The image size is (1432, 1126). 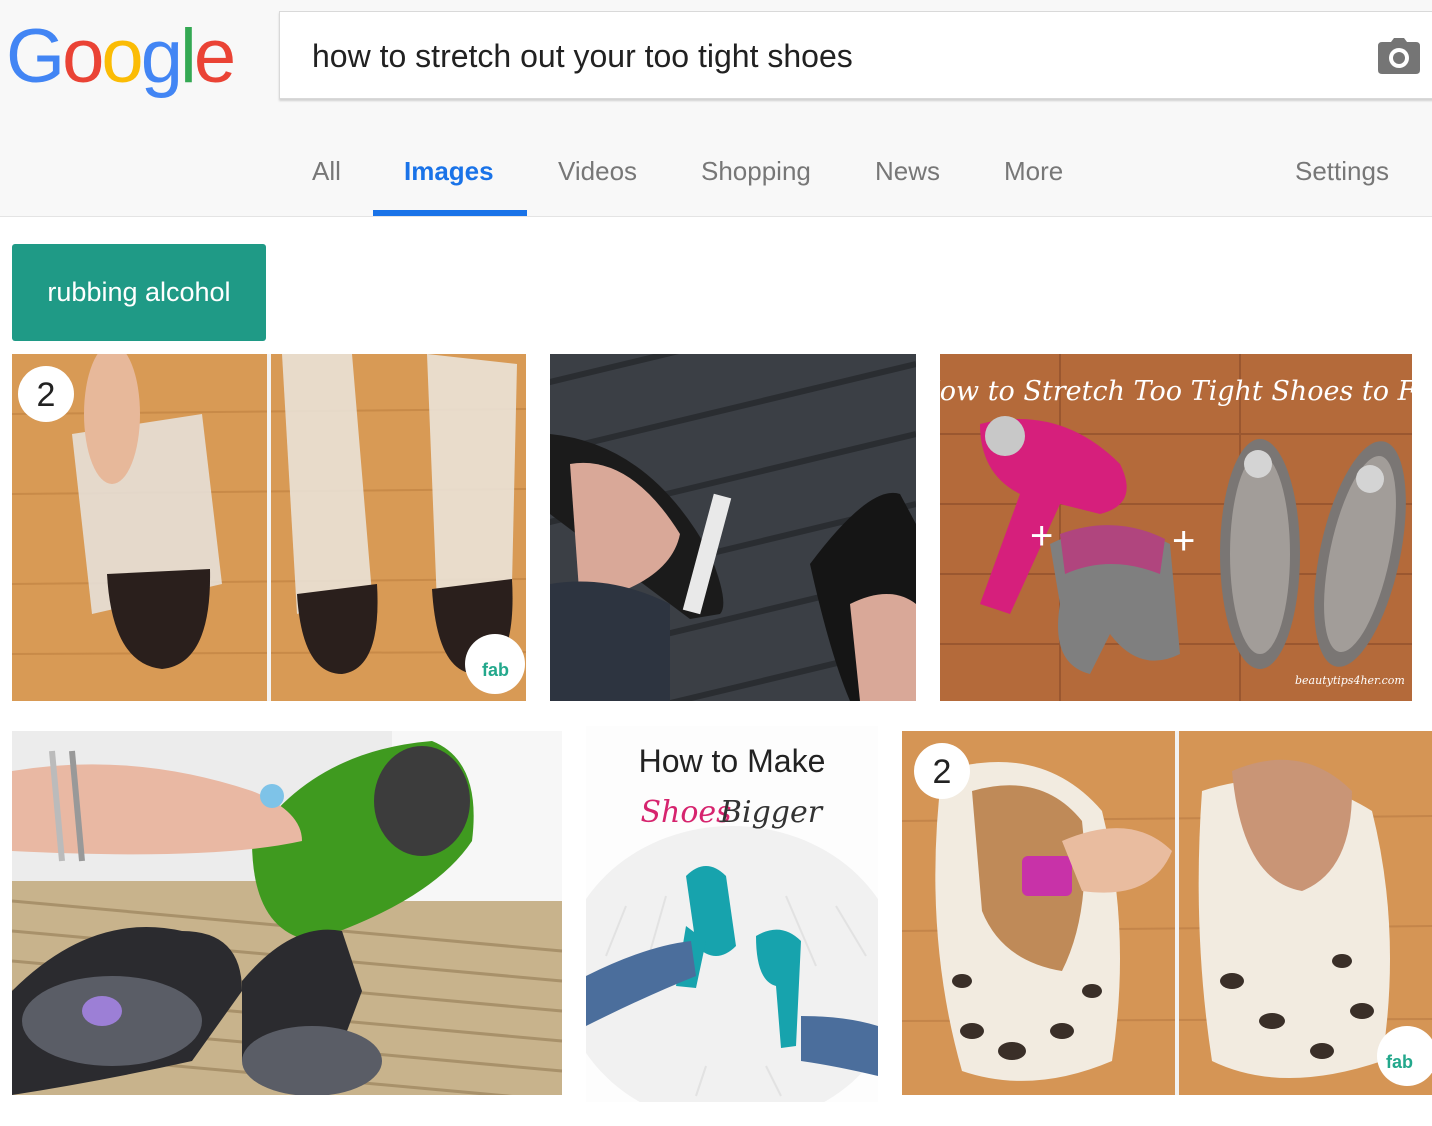 What do you see at coordinates (161, 56) in the screenshot?
I see `logo-letter: g` at bounding box center [161, 56].